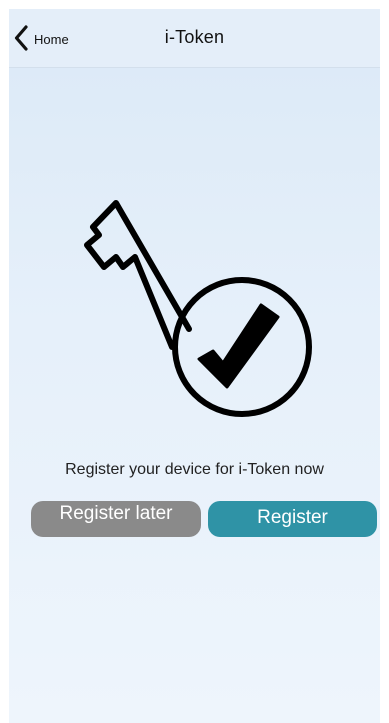 The width and height of the screenshot is (389, 723). I want to click on navigation-bar: Home i-Token, so click(194, 38).